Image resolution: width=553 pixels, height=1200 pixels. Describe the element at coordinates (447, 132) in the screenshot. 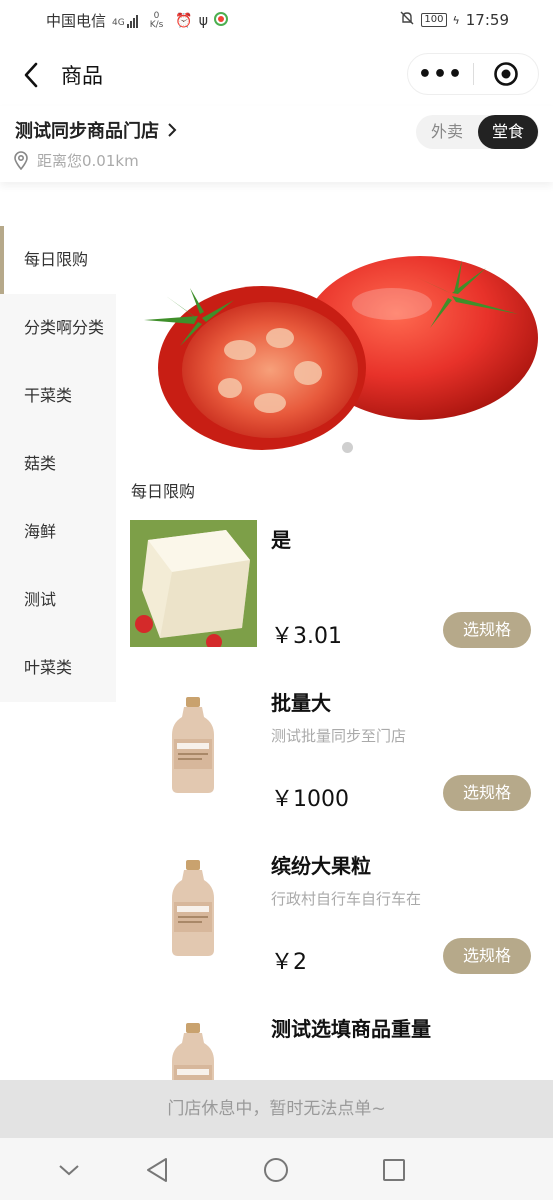

I see `mode-takeout: 外卖` at that location.